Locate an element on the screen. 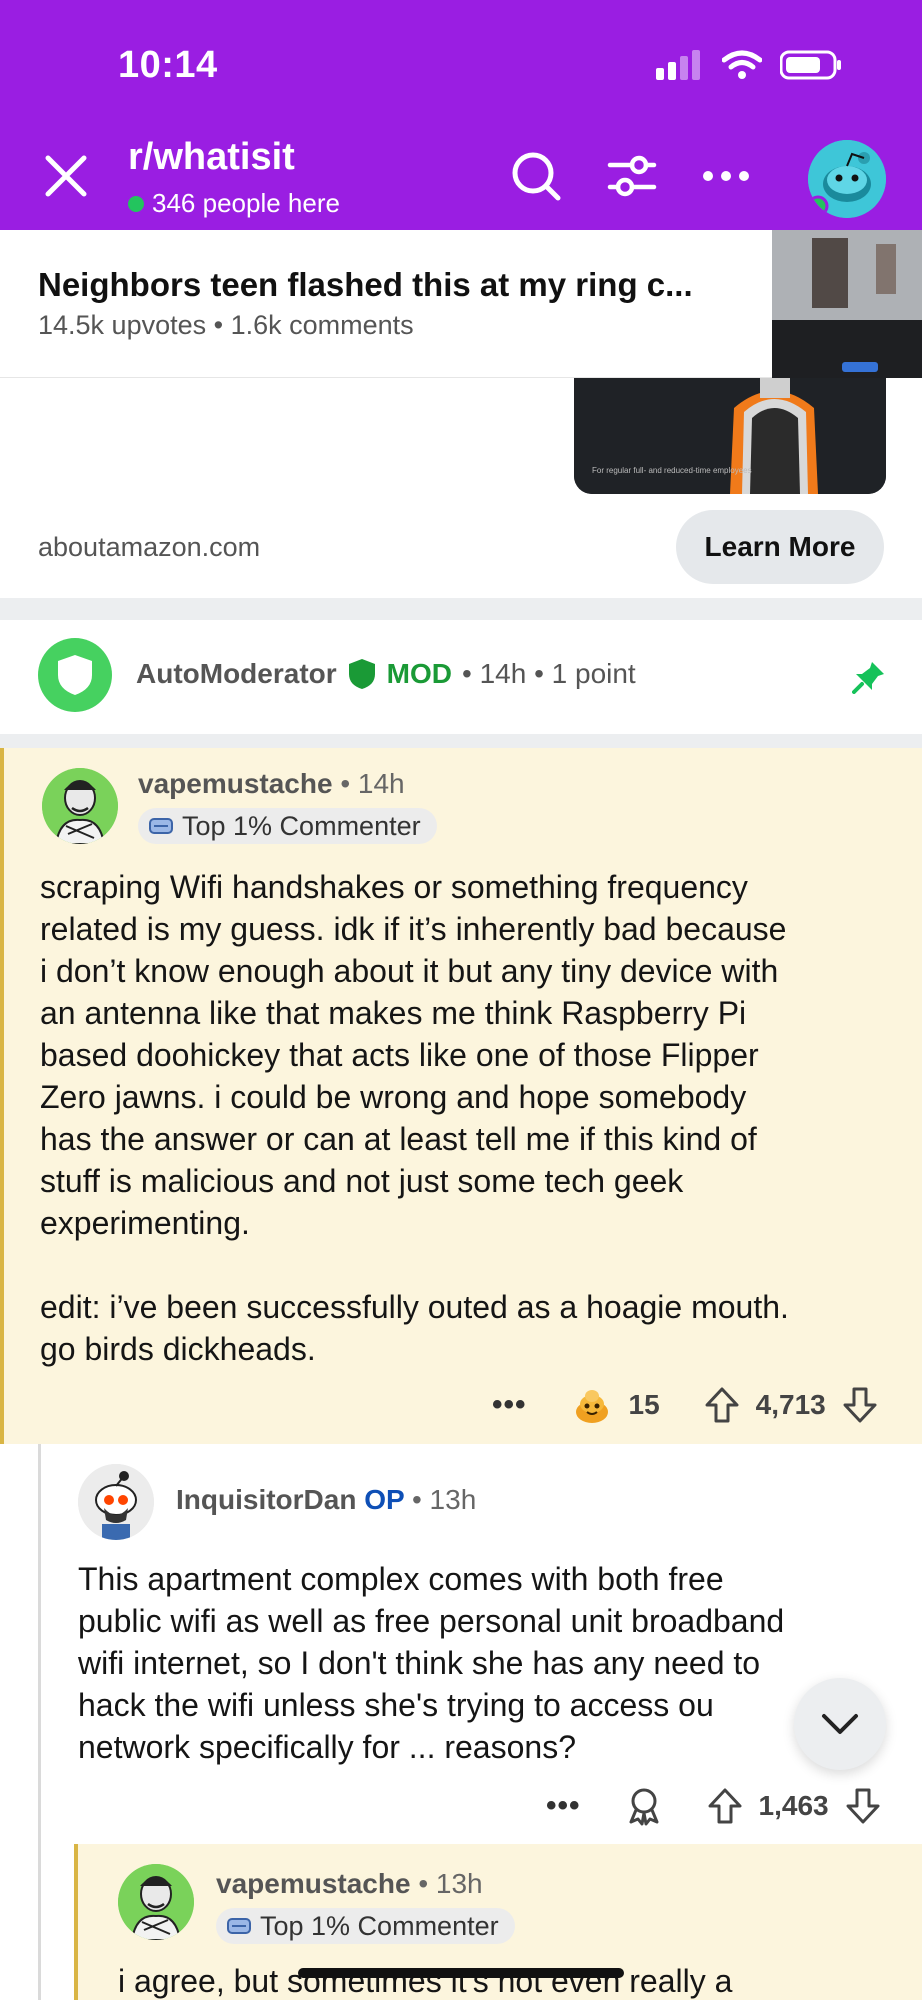 The width and height of the screenshot is (922, 2000). comment-time: • 14h is located at coordinates (372, 783).